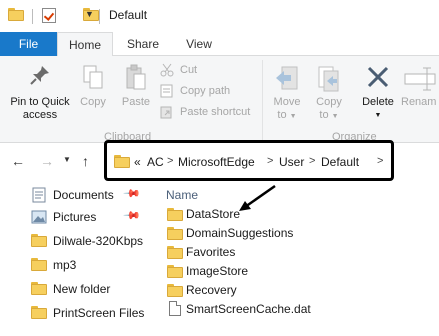 This screenshot has width=439, height=336. I want to click on nav-item-printscreen-files: PrintScreen Files, so click(73, 313).